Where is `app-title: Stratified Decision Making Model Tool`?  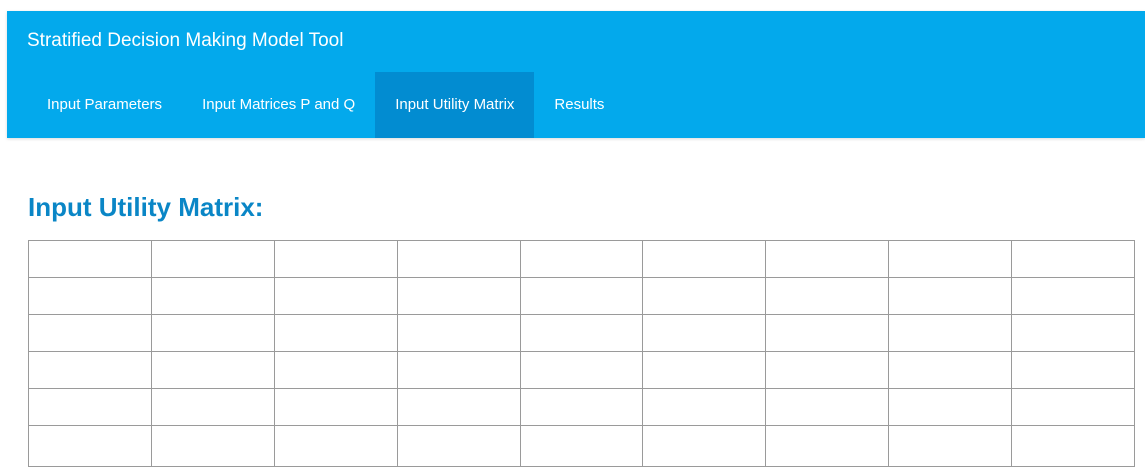 app-title: Stratified Decision Making Model Tool is located at coordinates (185, 41).